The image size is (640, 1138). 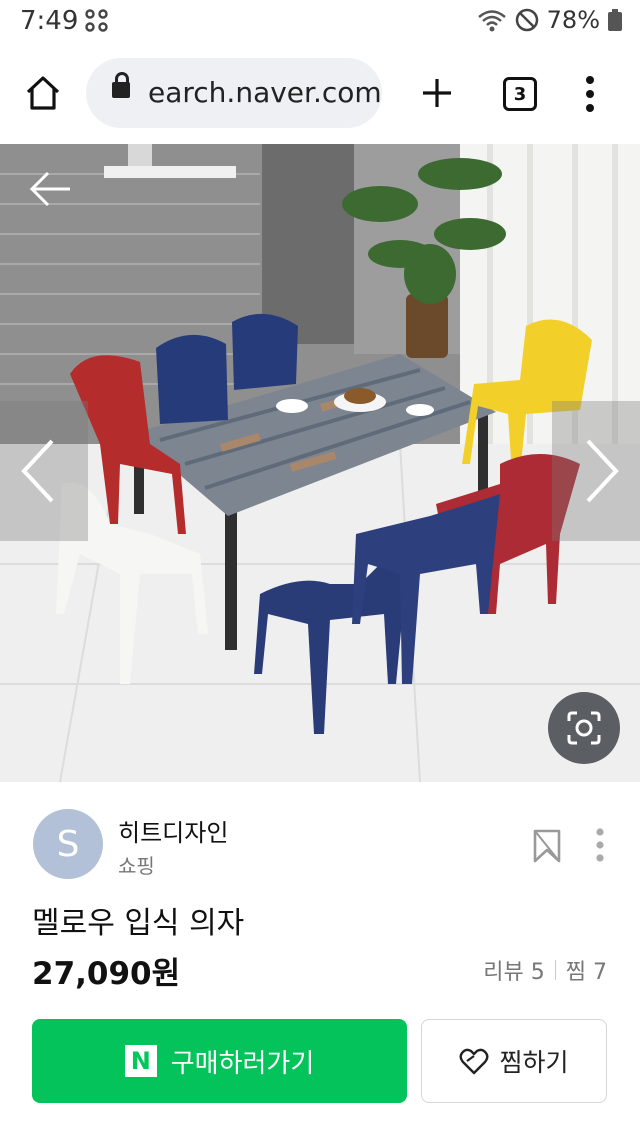 What do you see at coordinates (600, 847) in the screenshot?
I see `more-options-icon` at bounding box center [600, 847].